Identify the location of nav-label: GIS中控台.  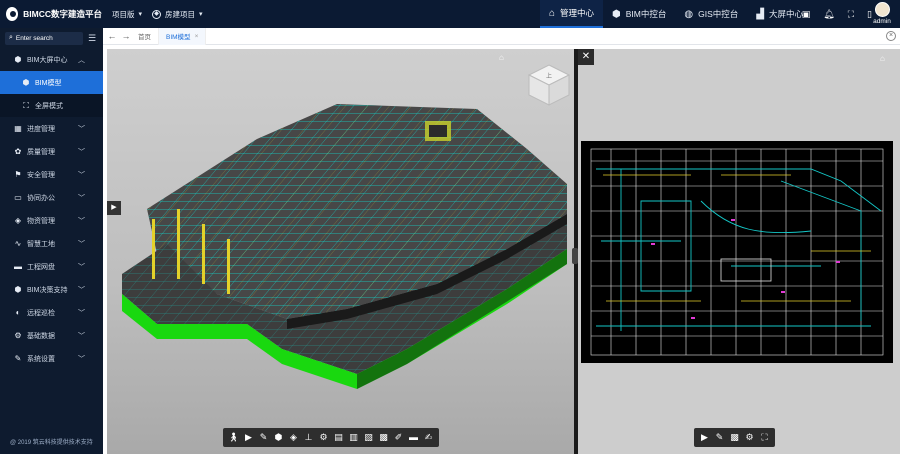
(718, 14).